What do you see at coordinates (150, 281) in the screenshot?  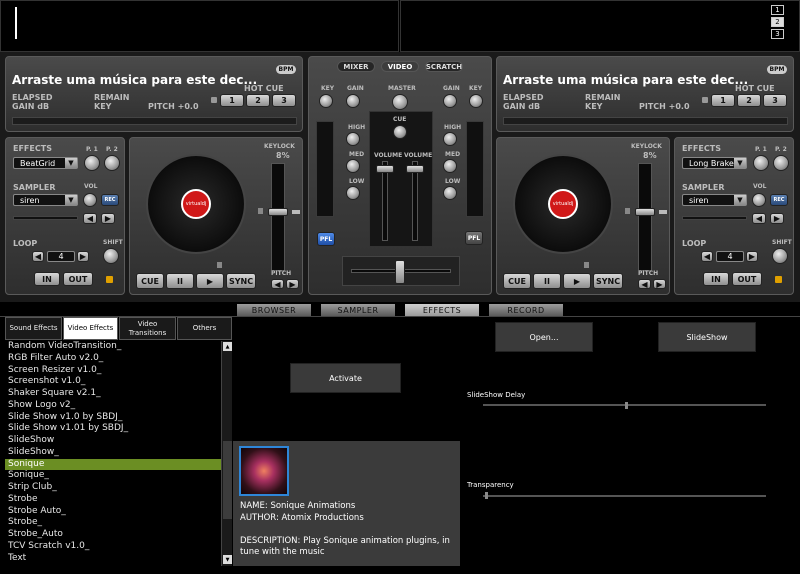 I see `left-cue-button: CUE` at bounding box center [150, 281].